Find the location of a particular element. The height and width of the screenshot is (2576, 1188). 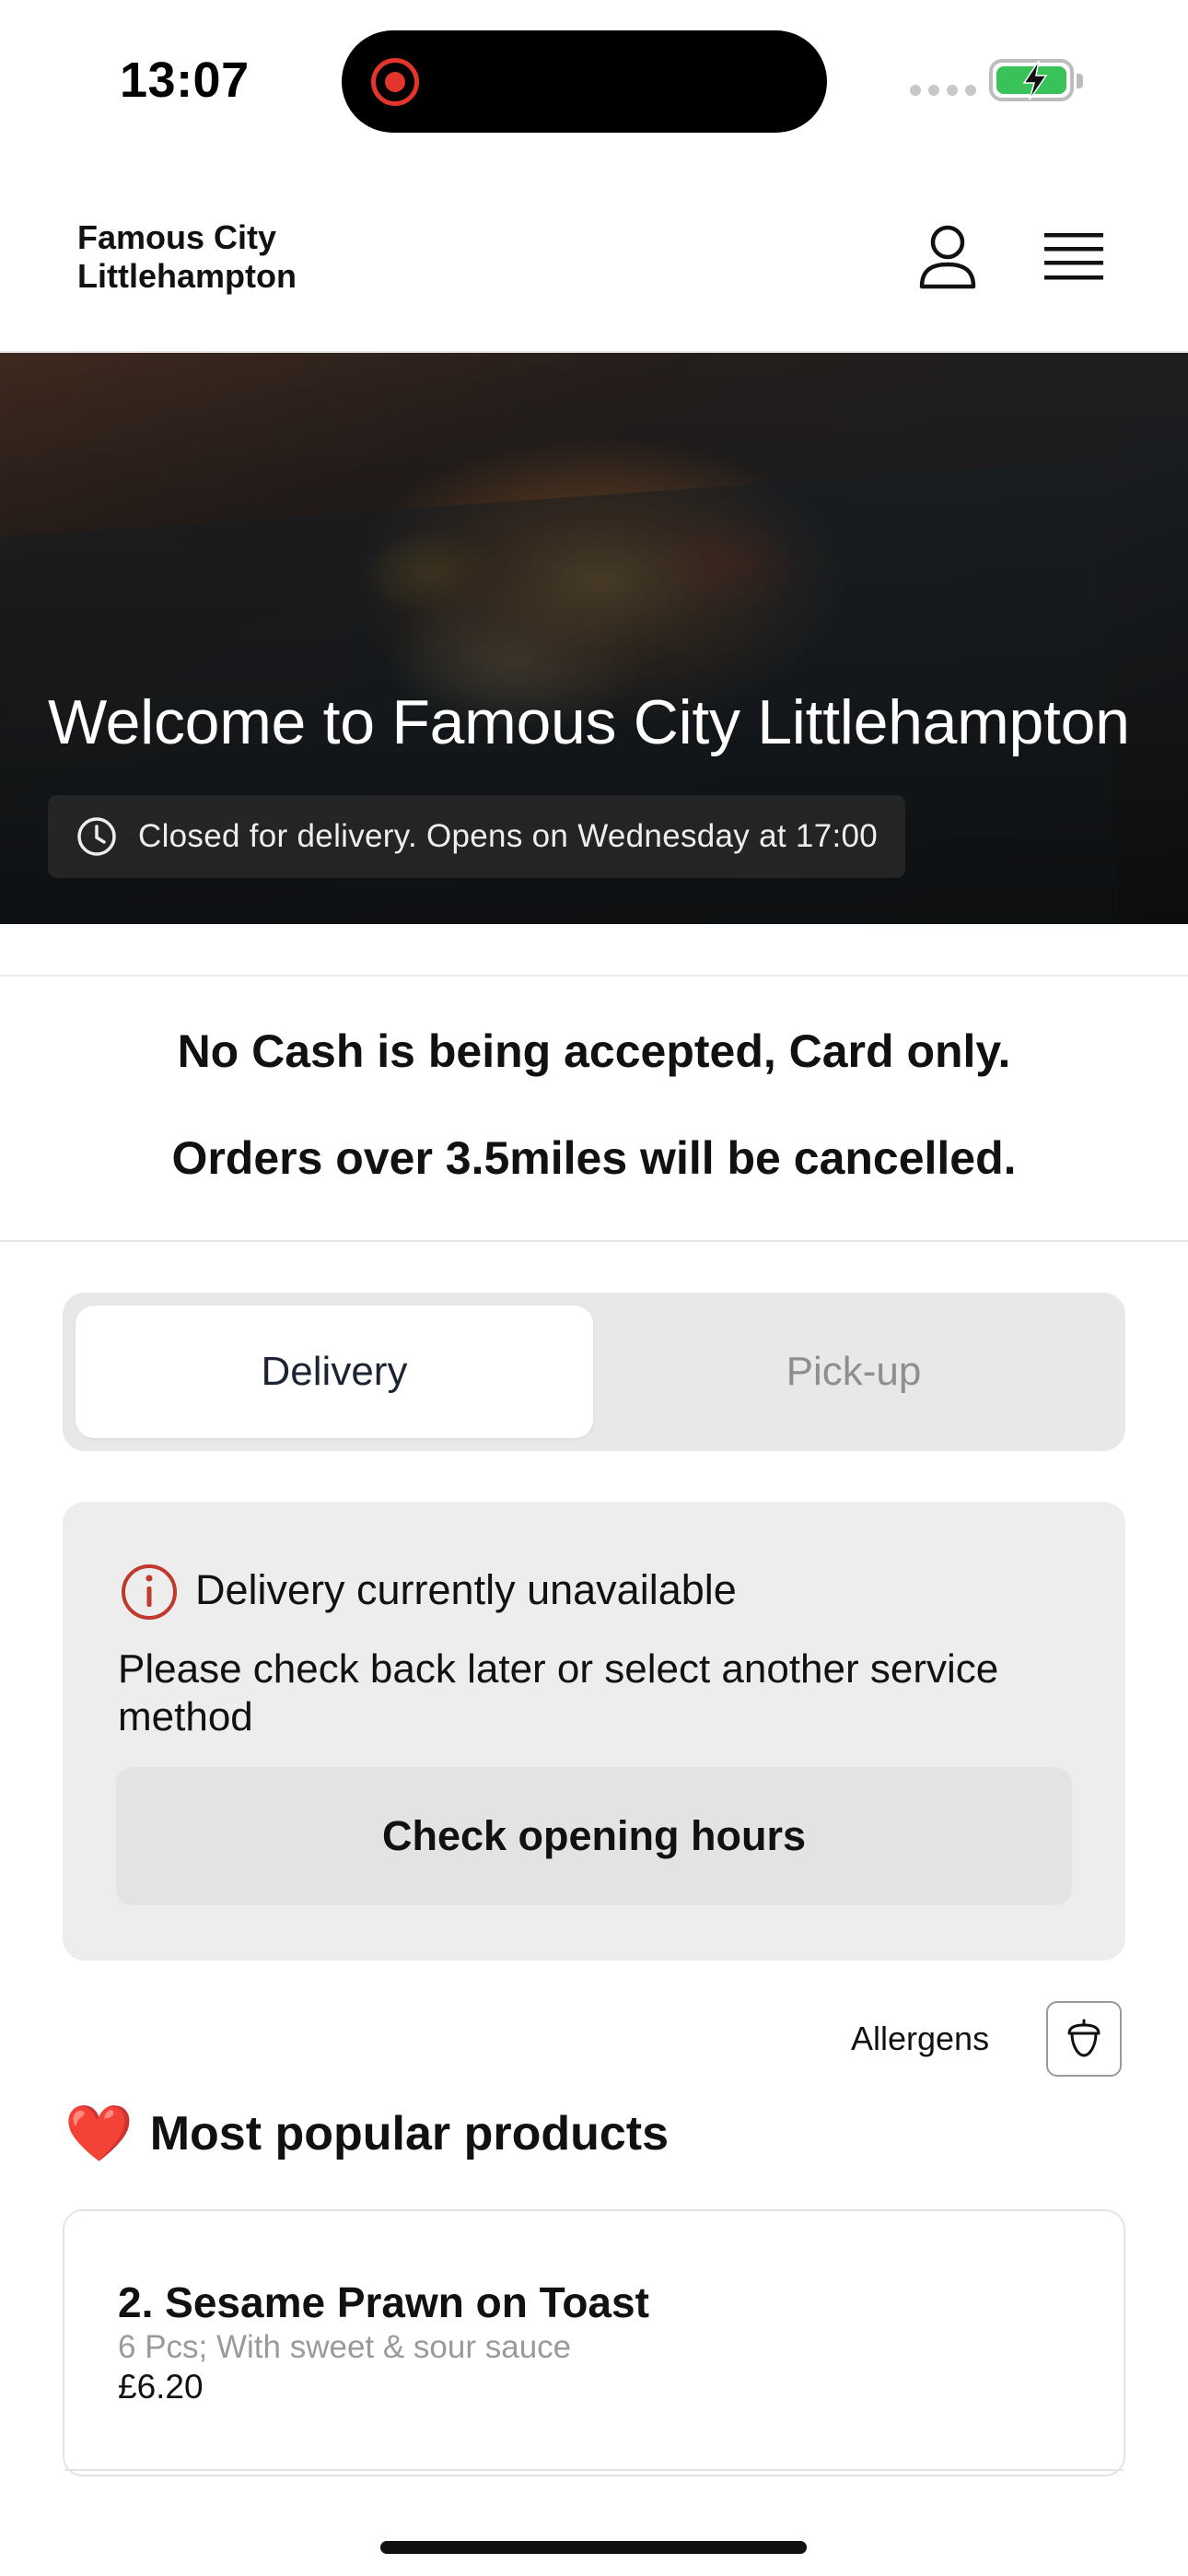

status-bar: 13:07 is located at coordinates (594, 80).